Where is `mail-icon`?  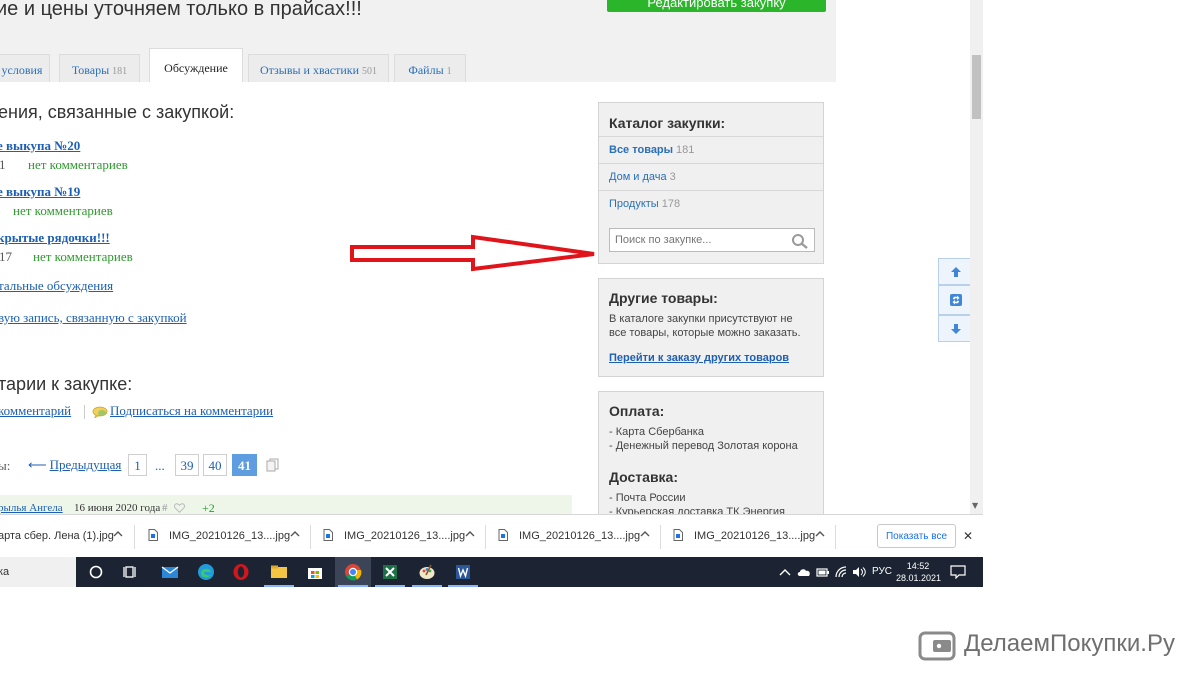 mail-icon is located at coordinates (170, 572).